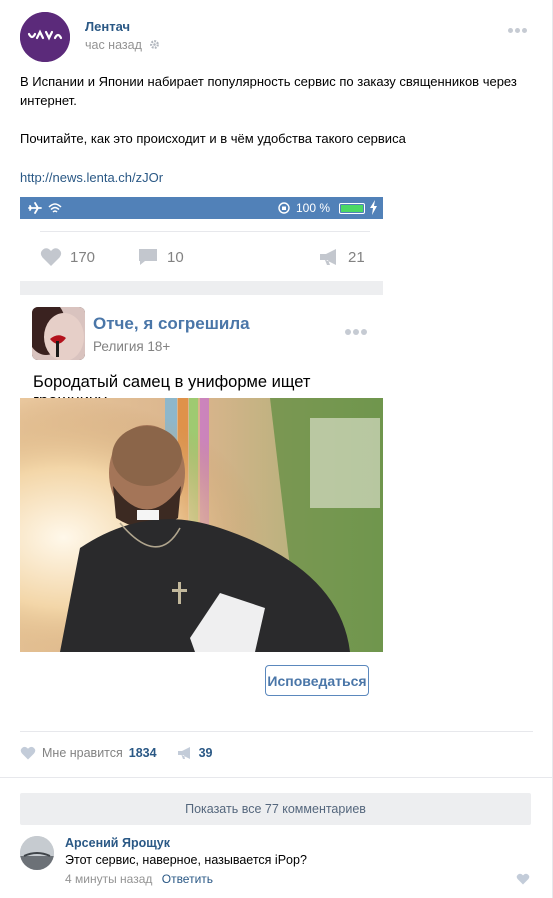 The width and height of the screenshot is (553, 898). I want to click on like-button: Мне нравится 1834, so click(88, 753).